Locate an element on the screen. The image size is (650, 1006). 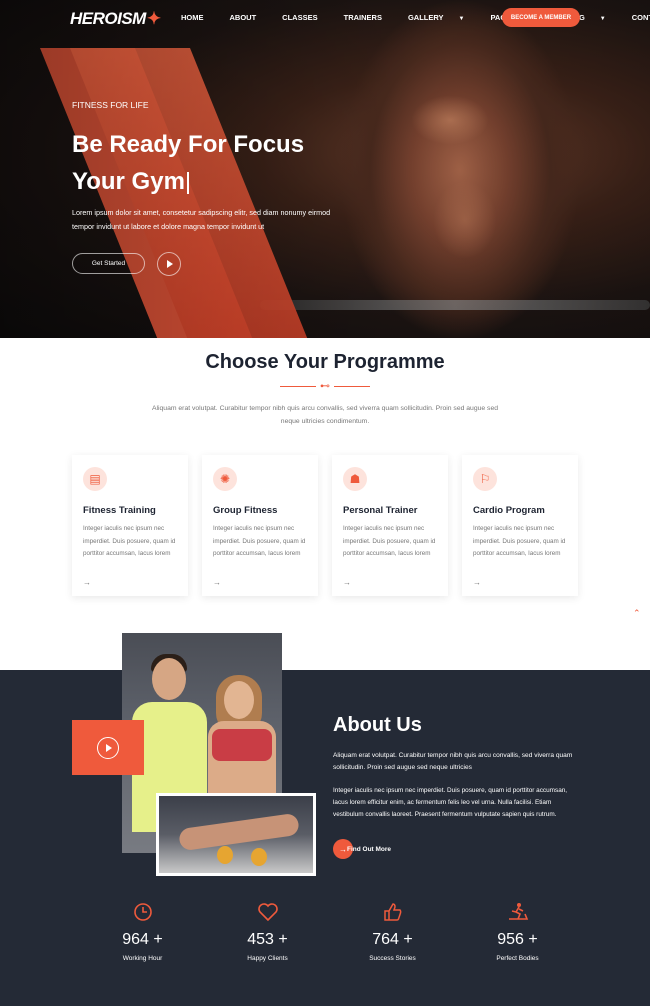
menu-item-label: HOME is located at coordinates (192, 17).